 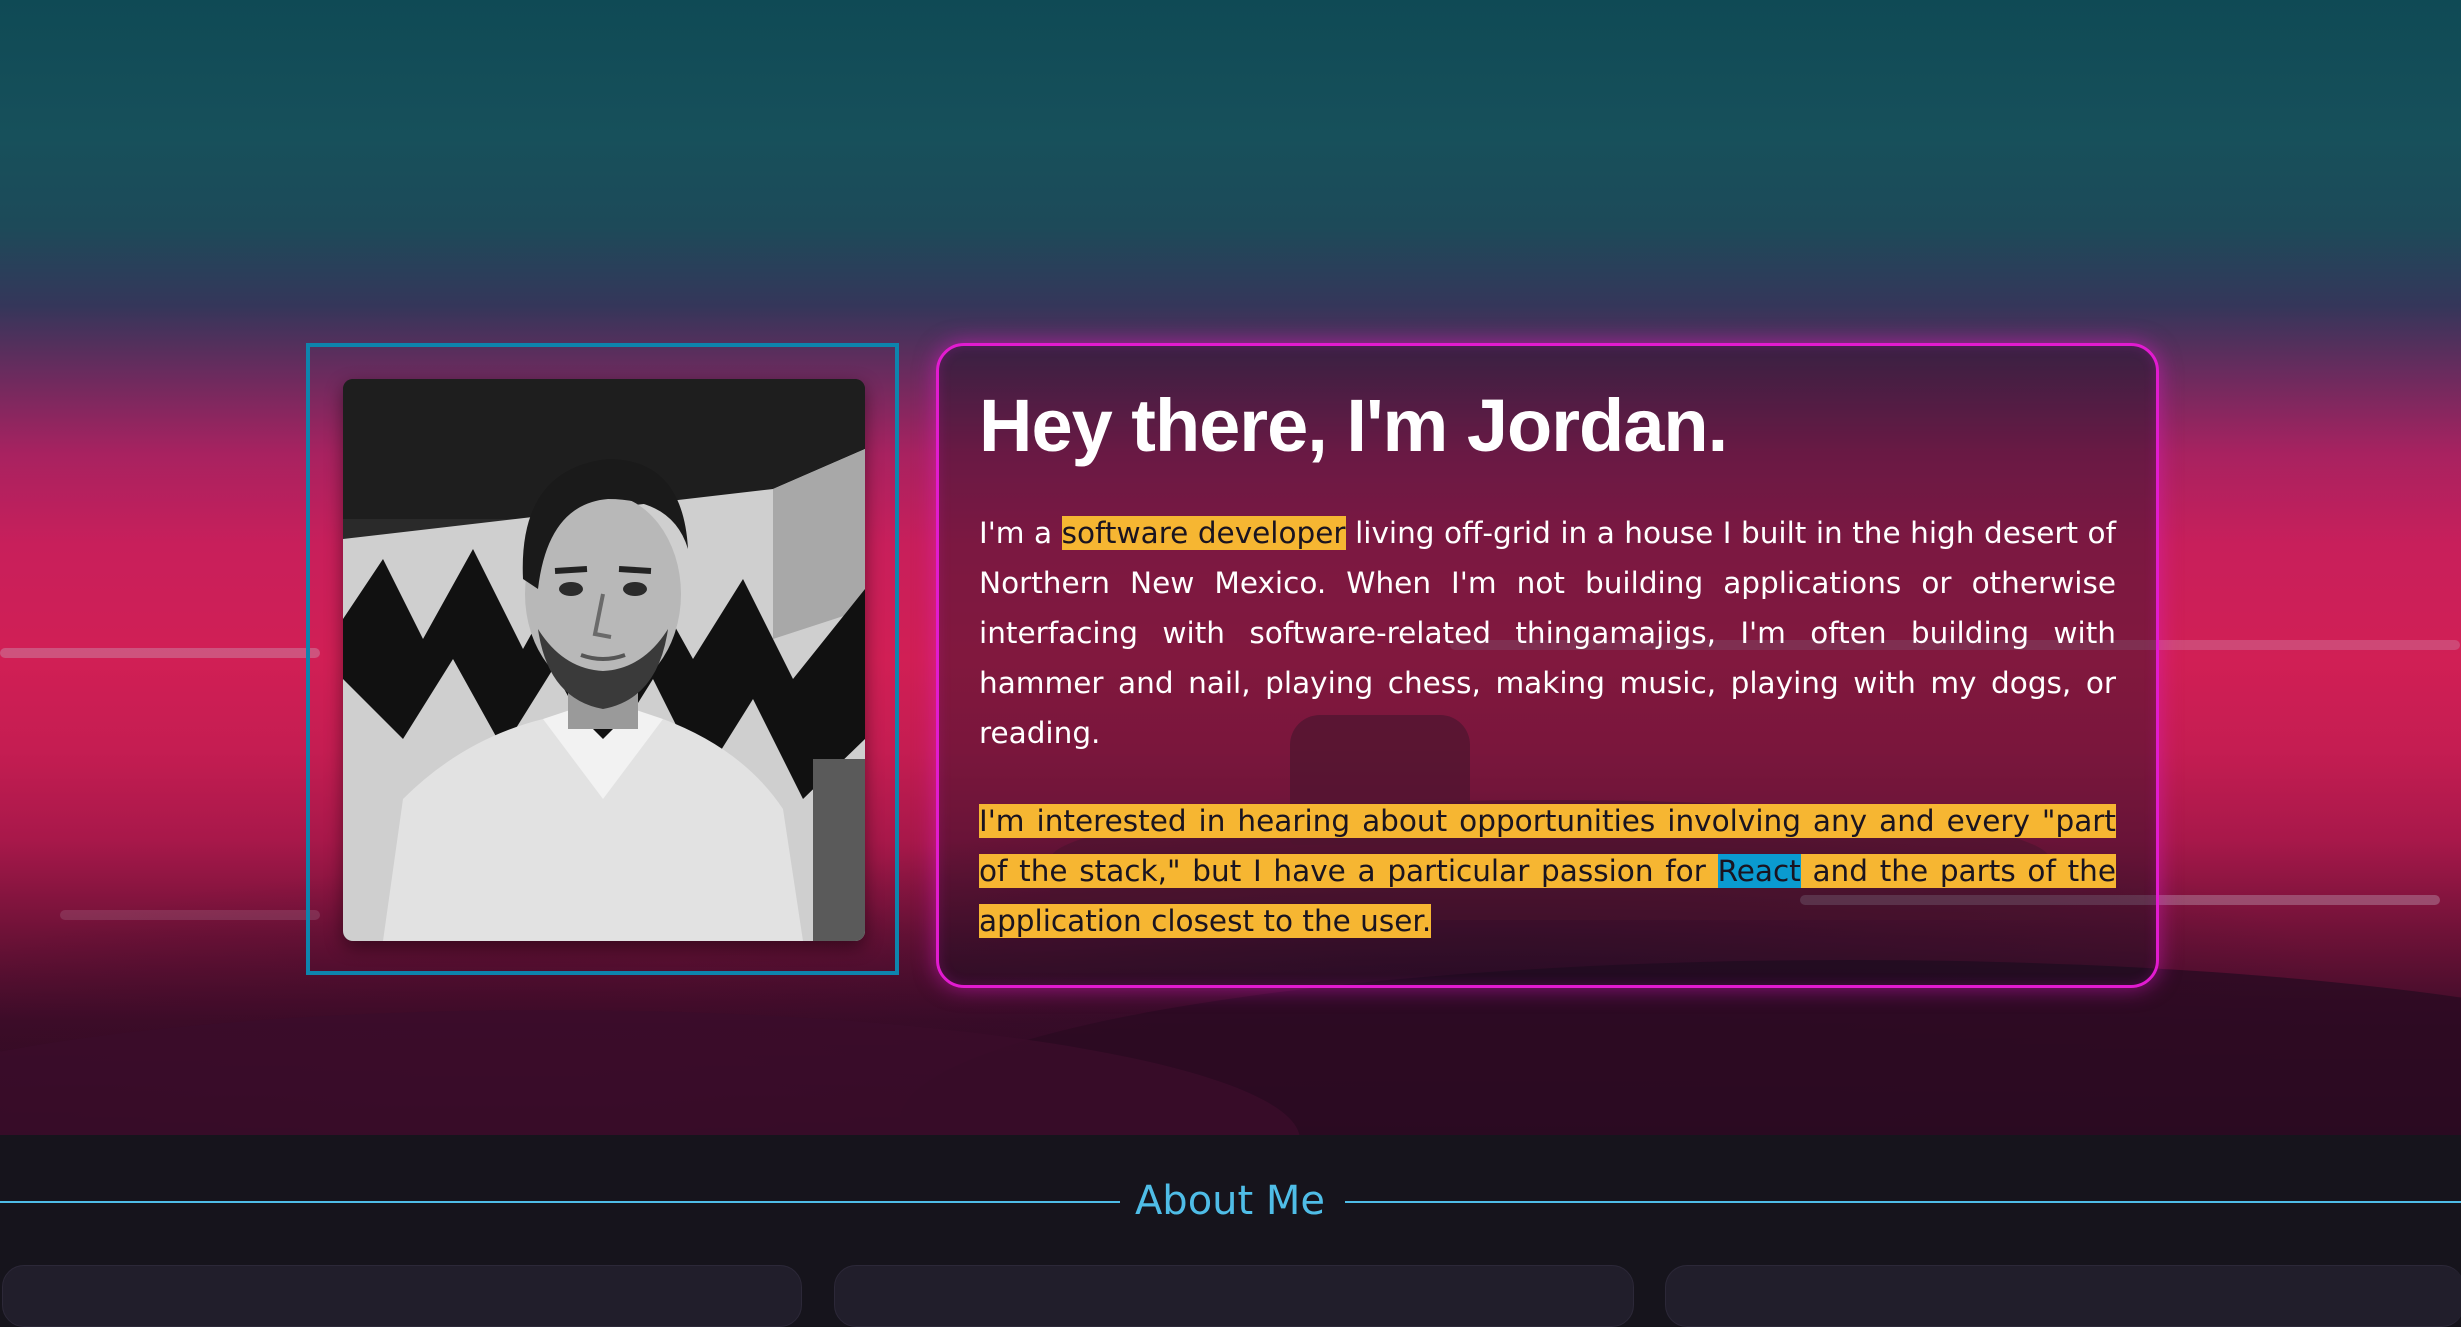 I want to click on about-section: About Me, so click(x=1230, y=1231).